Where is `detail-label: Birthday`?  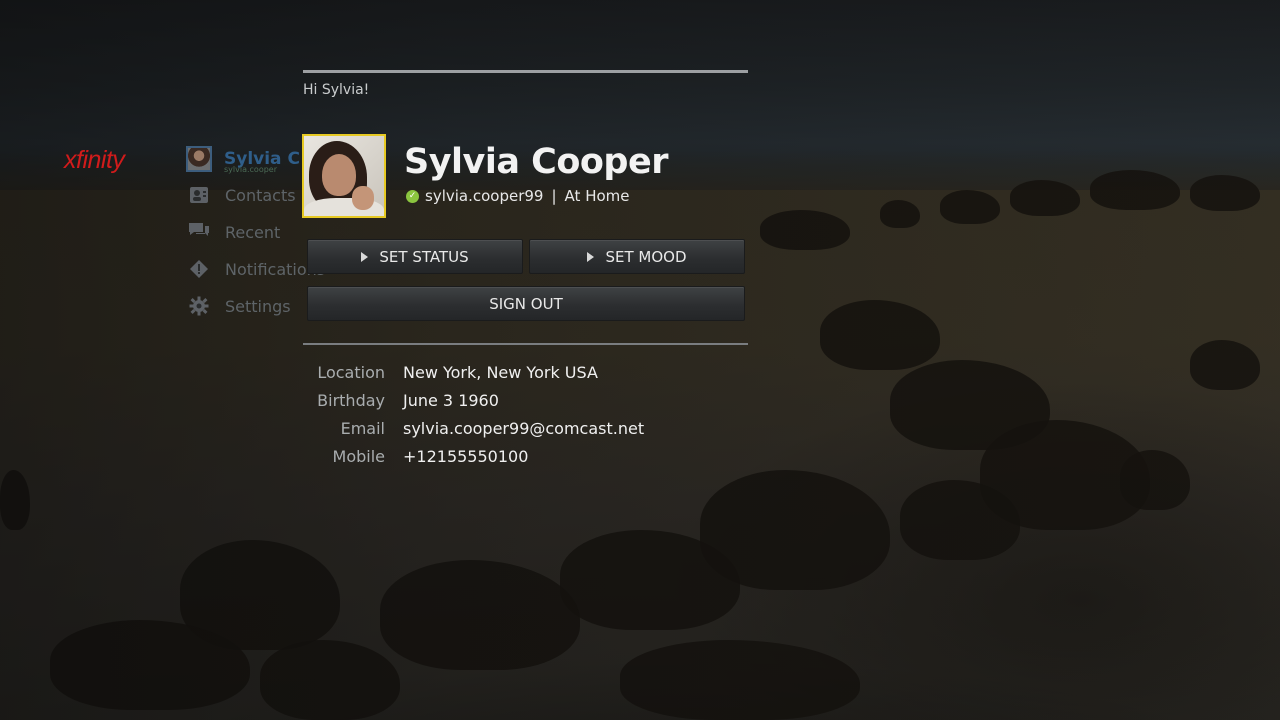
detail-label: Birthday is located at coordinates (351, 400).